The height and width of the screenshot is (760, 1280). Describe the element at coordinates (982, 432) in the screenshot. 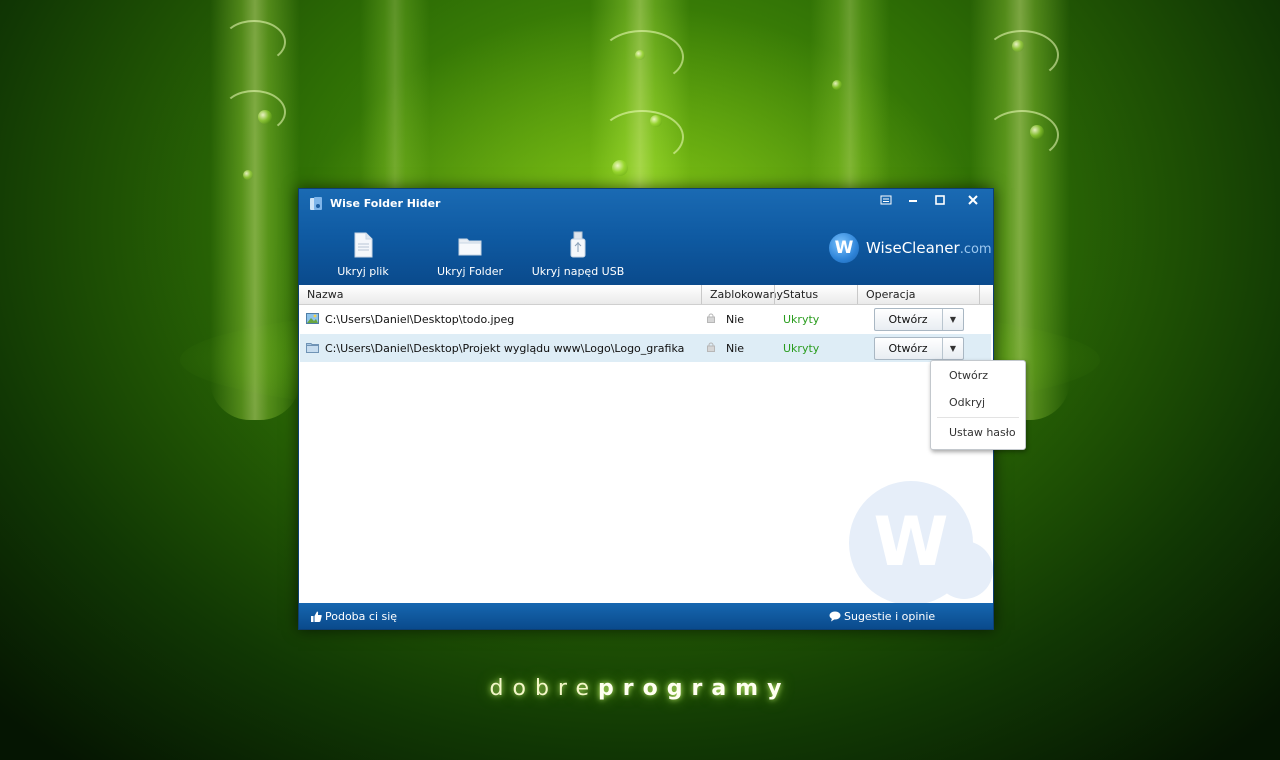

I see `menu-item-set-password: Ustaw hasło` at that location.